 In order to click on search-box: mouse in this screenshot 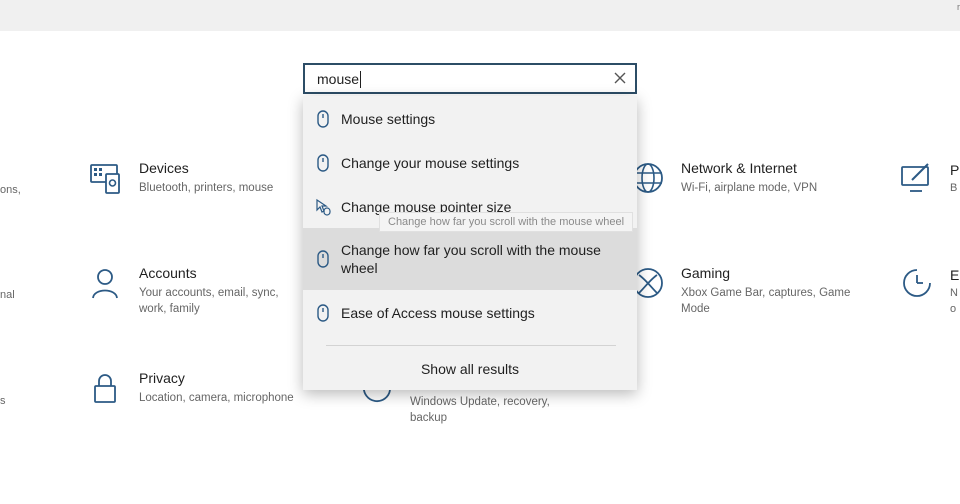, I will do `click(470, 78)`.